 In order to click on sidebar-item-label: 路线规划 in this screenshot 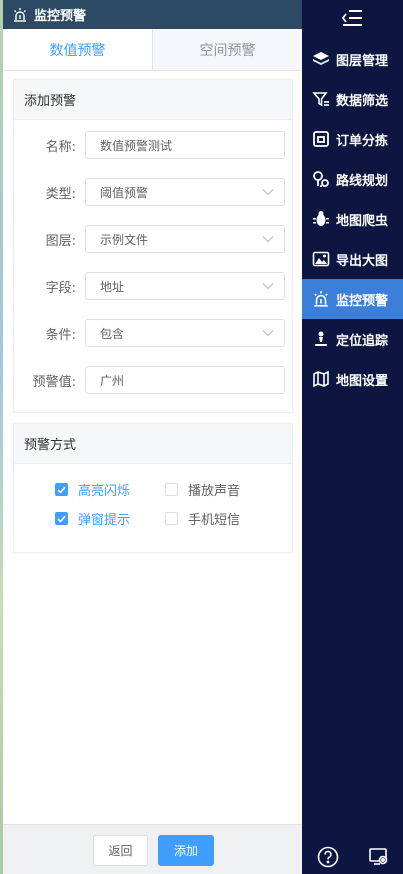, I will do `click(362, 181)`.